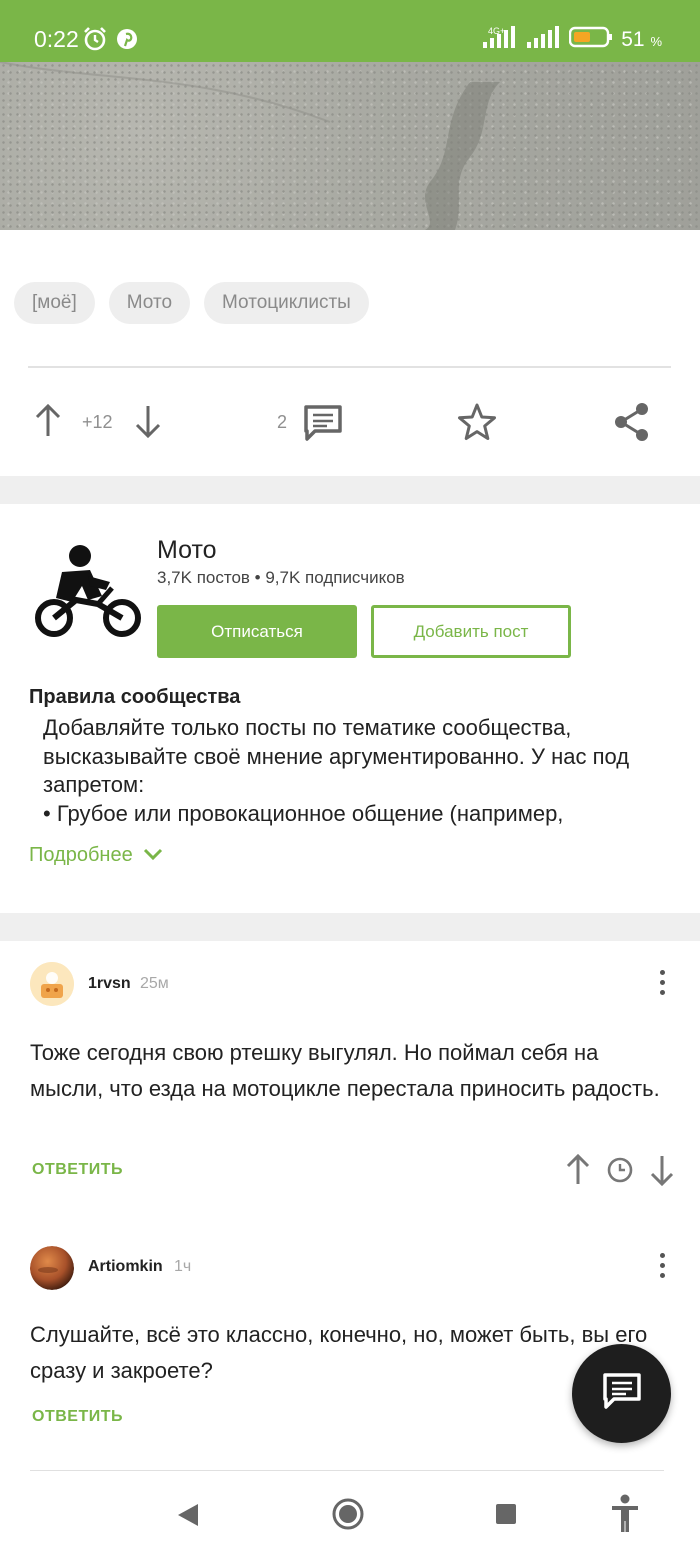 This screenshot has width=700, height=1556. Describe the element at coordinates (471, 631) in the screenshot. I see `add-post-button: Добавить пост` at that location.